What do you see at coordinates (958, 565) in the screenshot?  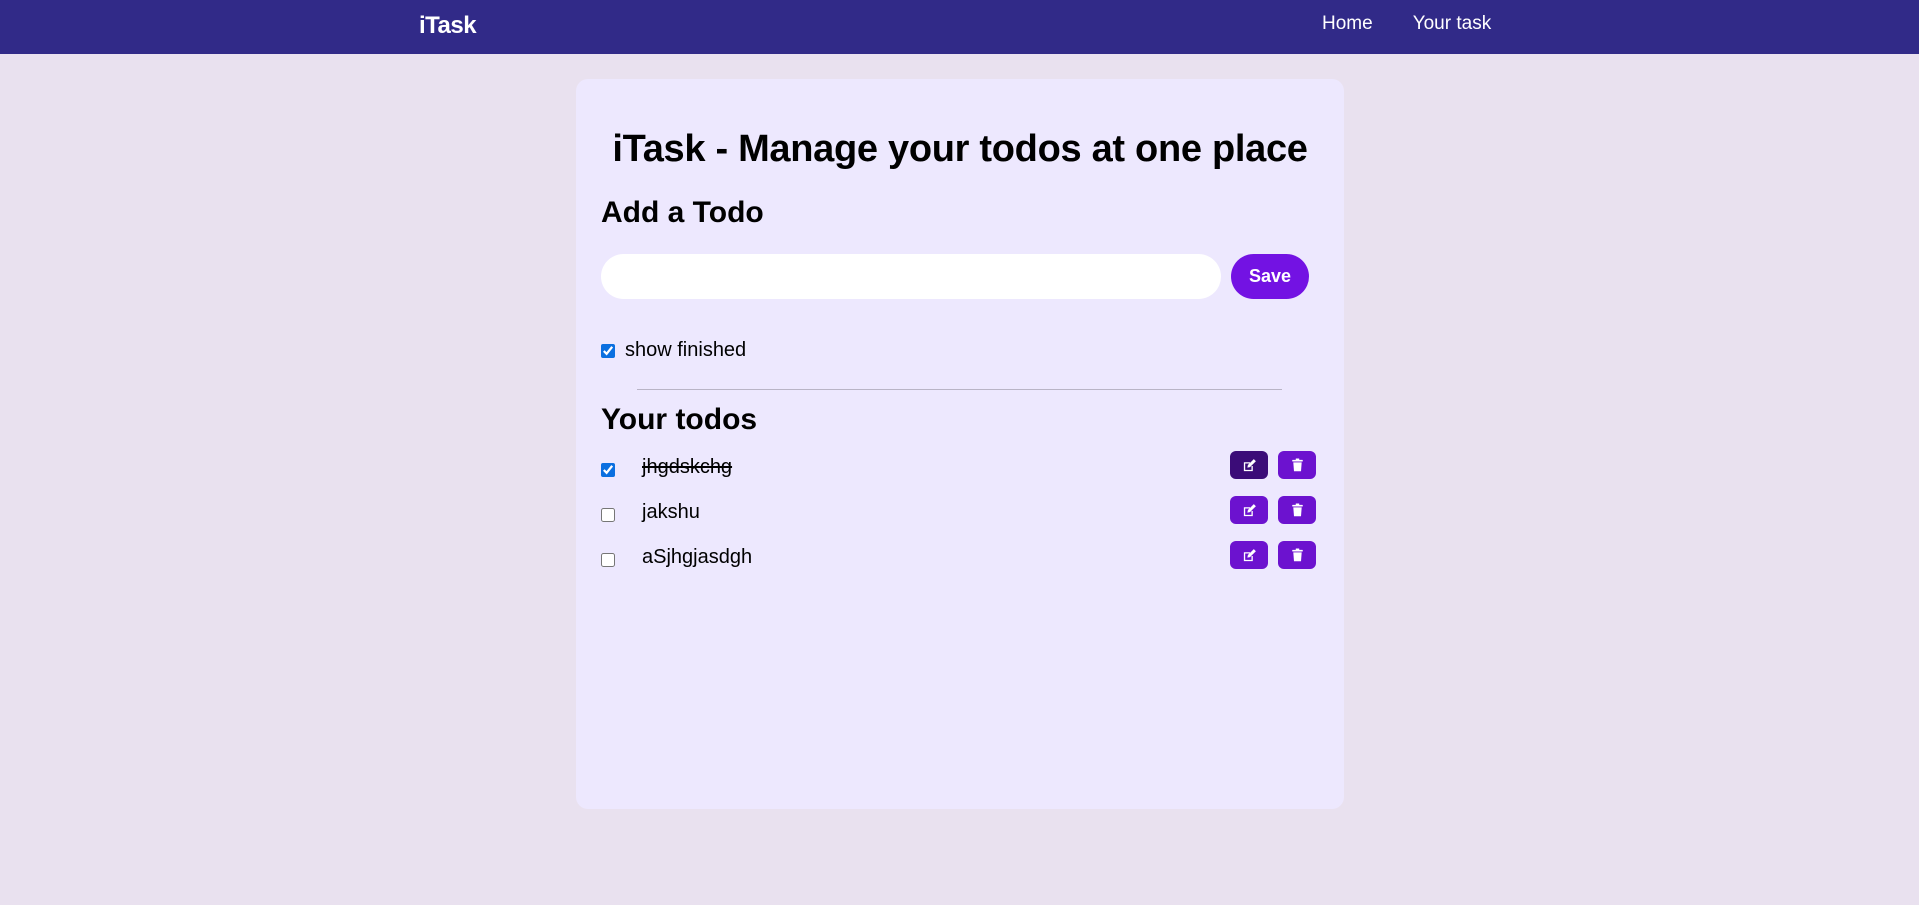 I see `todo-item: aSjhgjasdgh` at bounding box center [958, 565].